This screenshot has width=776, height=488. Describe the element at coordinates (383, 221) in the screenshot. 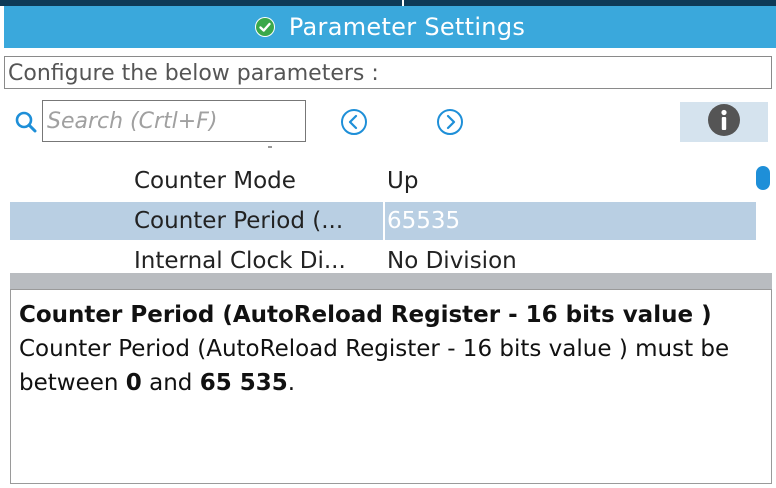

I see `parameter-row-counter-period: Counter Period (... 65535` at that location.